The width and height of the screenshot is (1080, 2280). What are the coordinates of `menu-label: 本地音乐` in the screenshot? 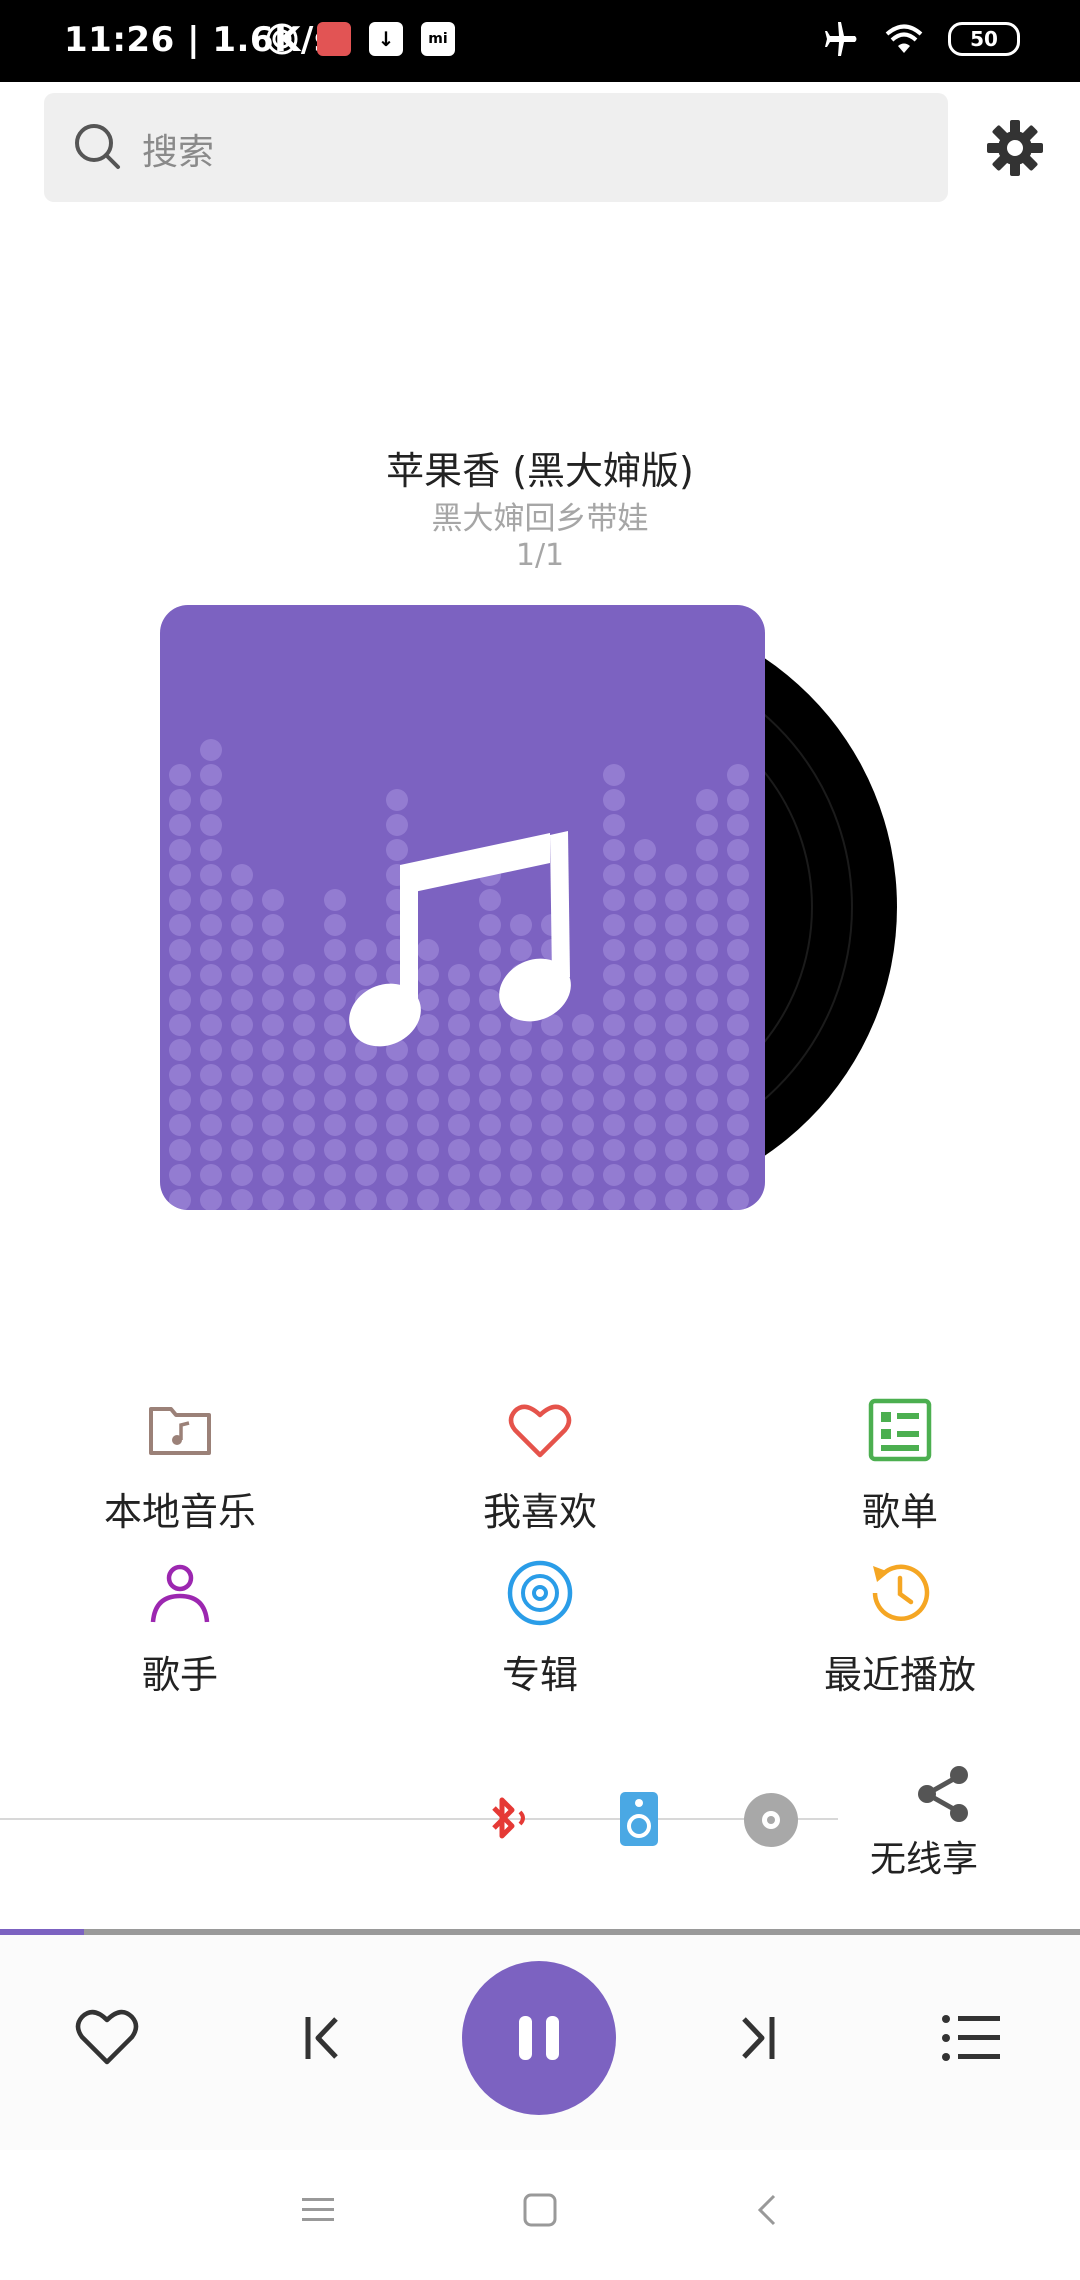 It's located at (179, 1512).